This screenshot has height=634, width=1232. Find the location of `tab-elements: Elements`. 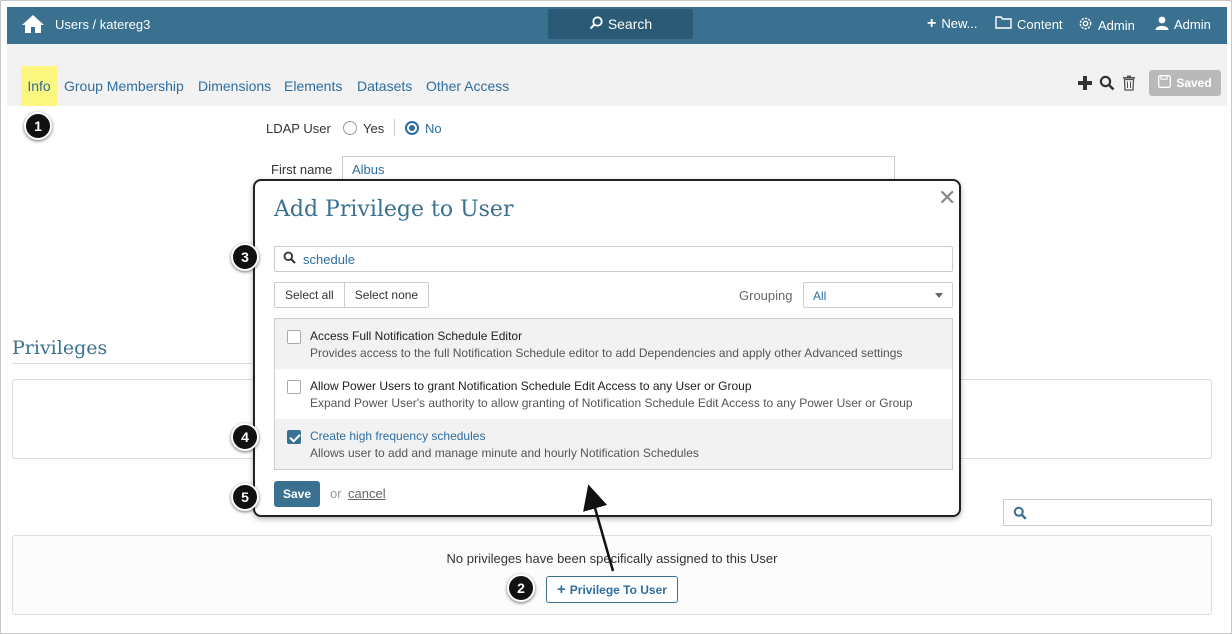

tab-elements: Elements is located at coordinates (313, 86).